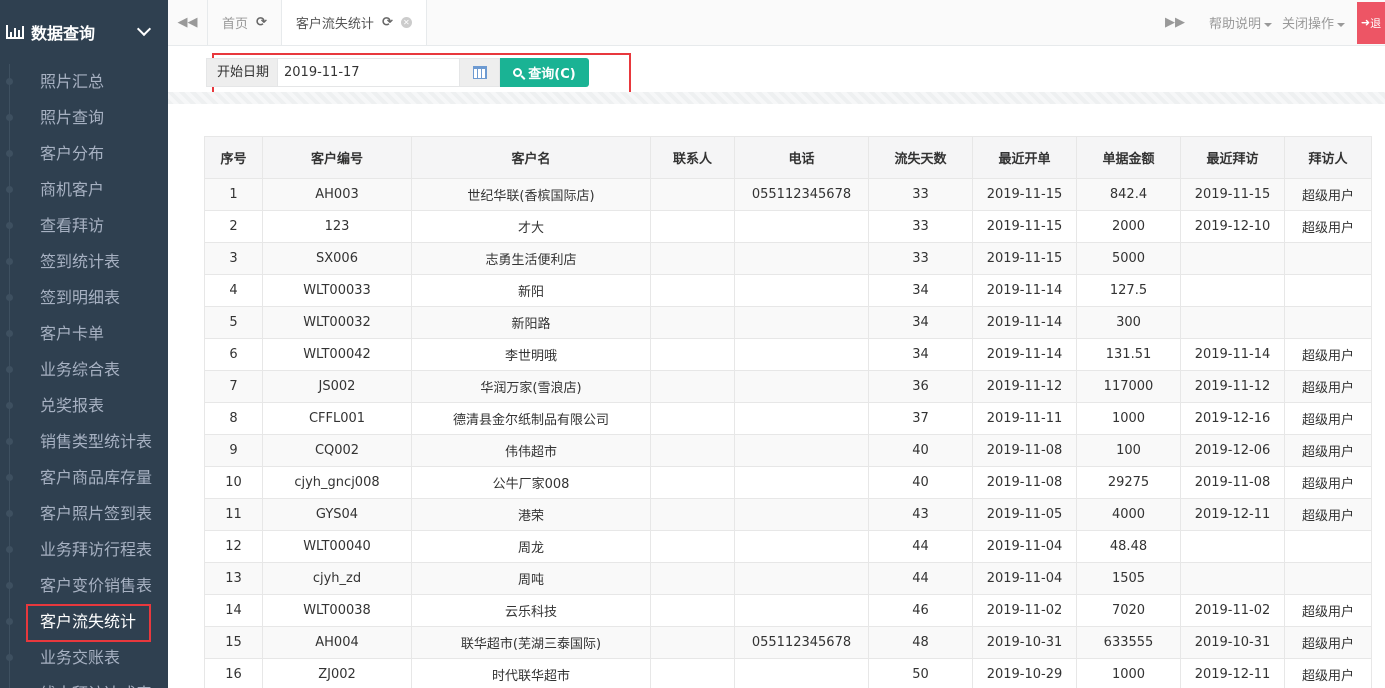 This screenshot has height=688, width=1385. I want to click on sidebar-item: 业务综合表, so click(84, 370).